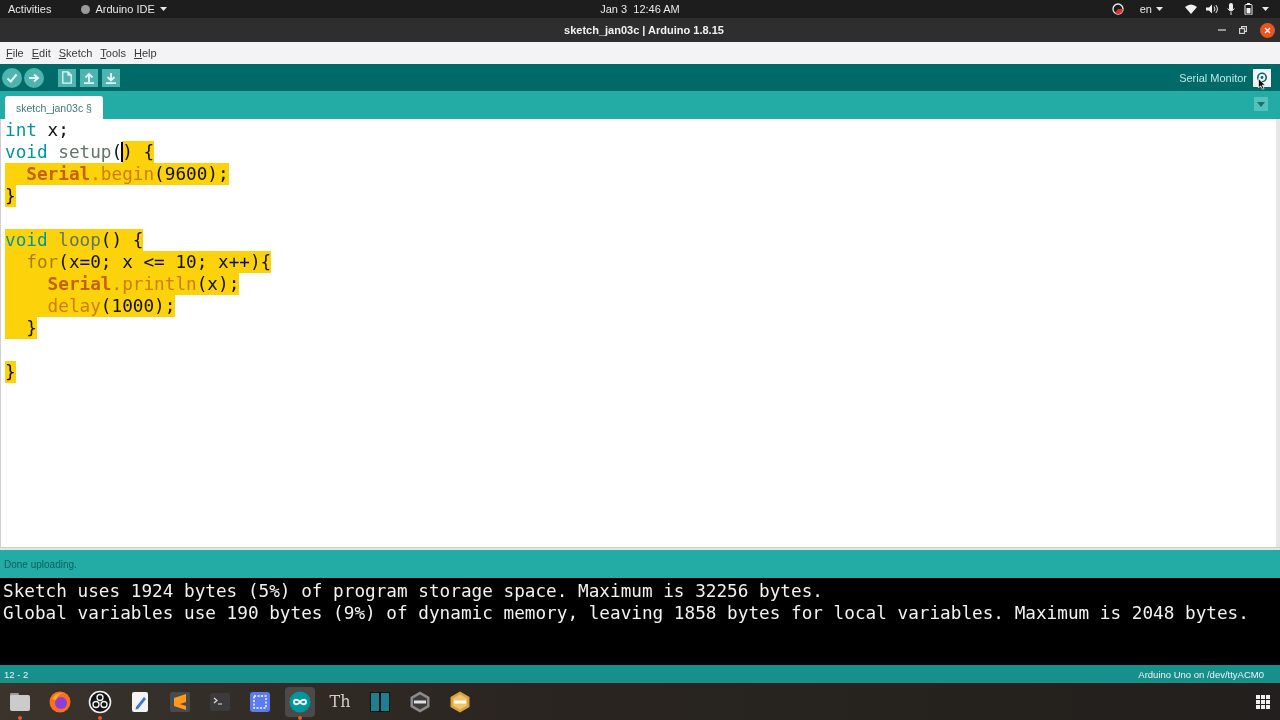 The height and width of the screenshot is (720, 1280). I want to click on volume-icon, so click(1212, 9).